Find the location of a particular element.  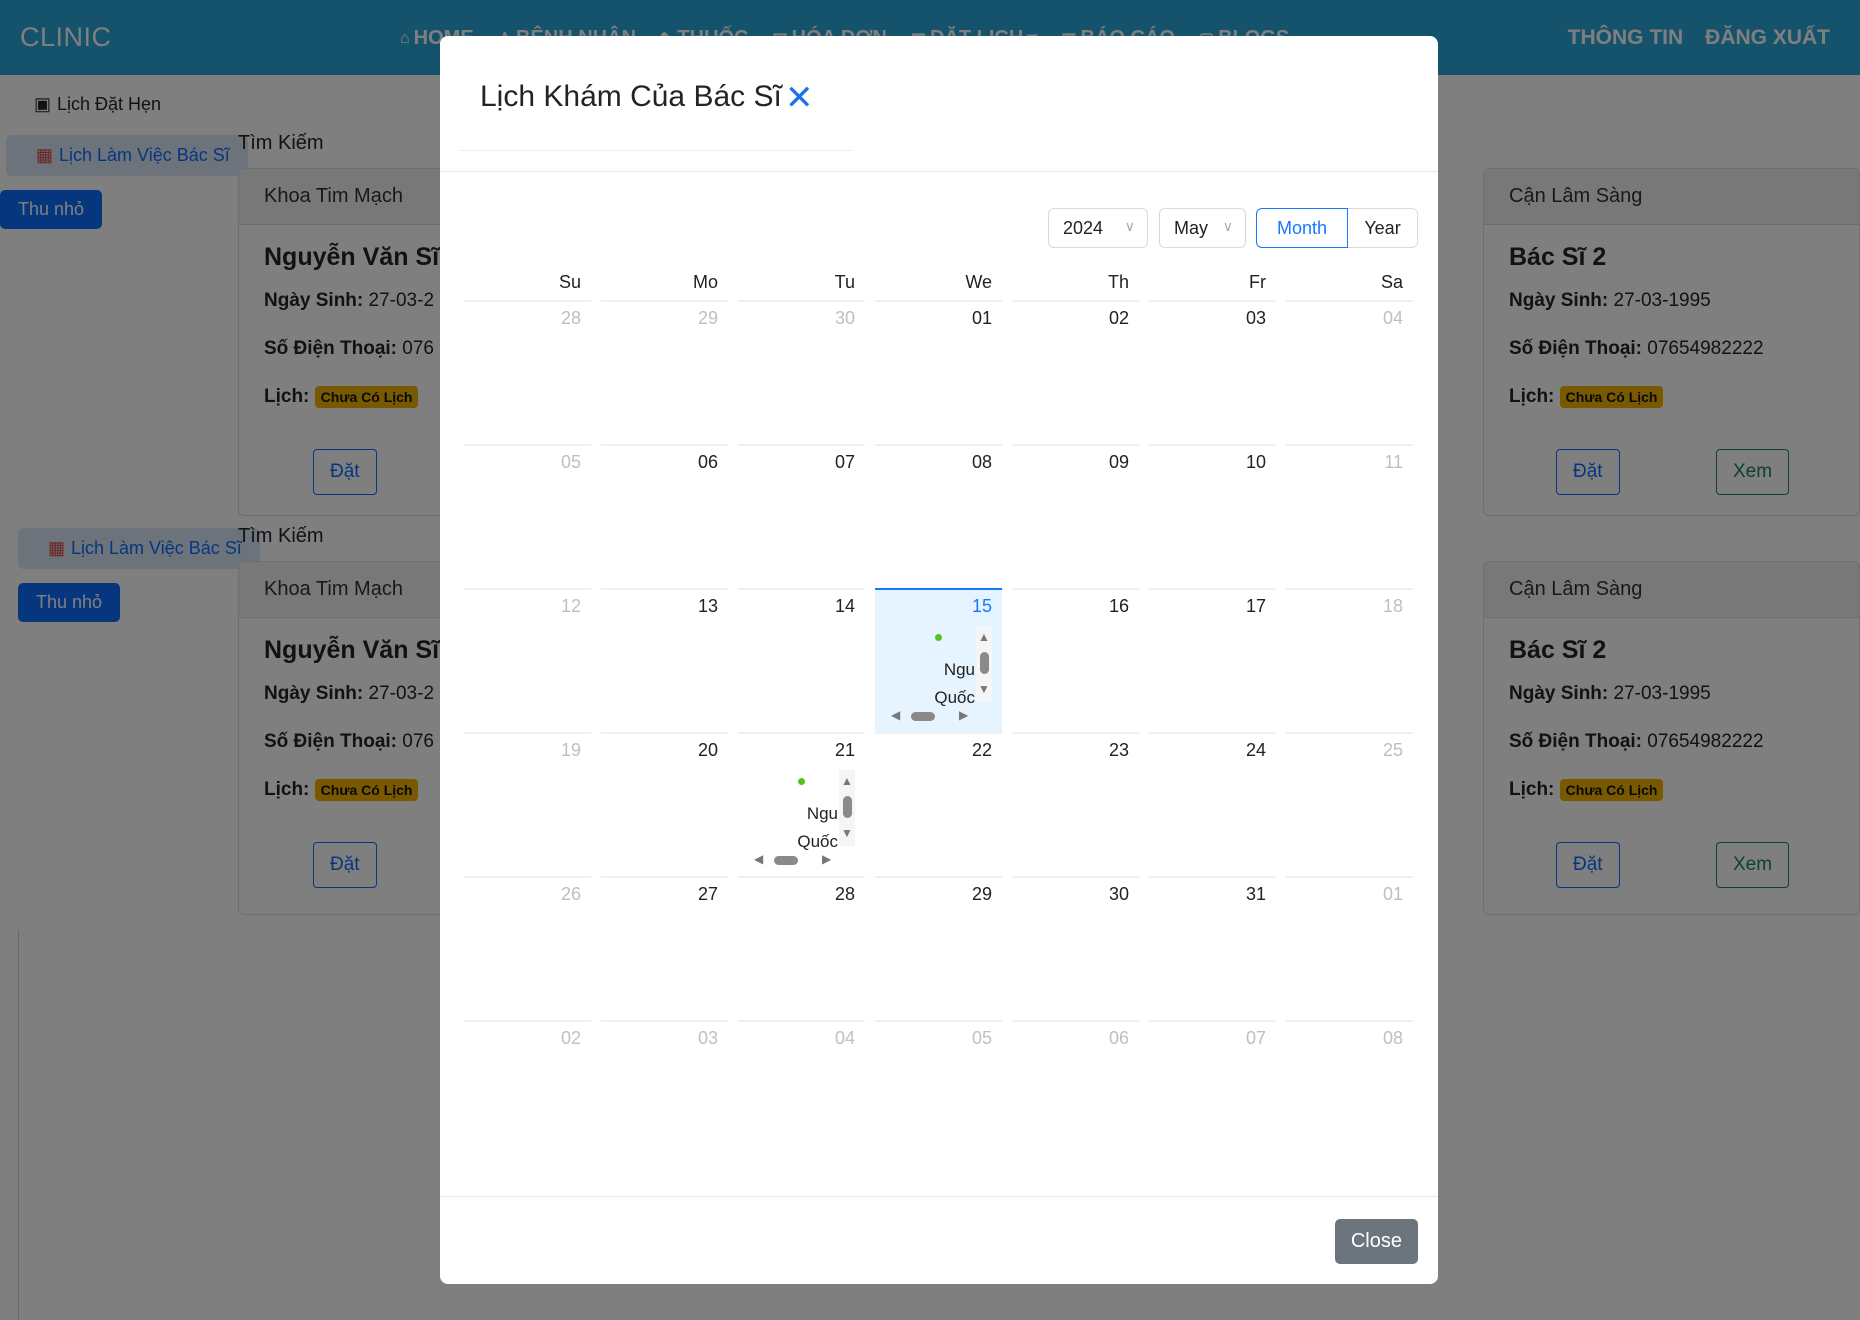

calendar-cell: 25 is located at coordinates (1349, 804).